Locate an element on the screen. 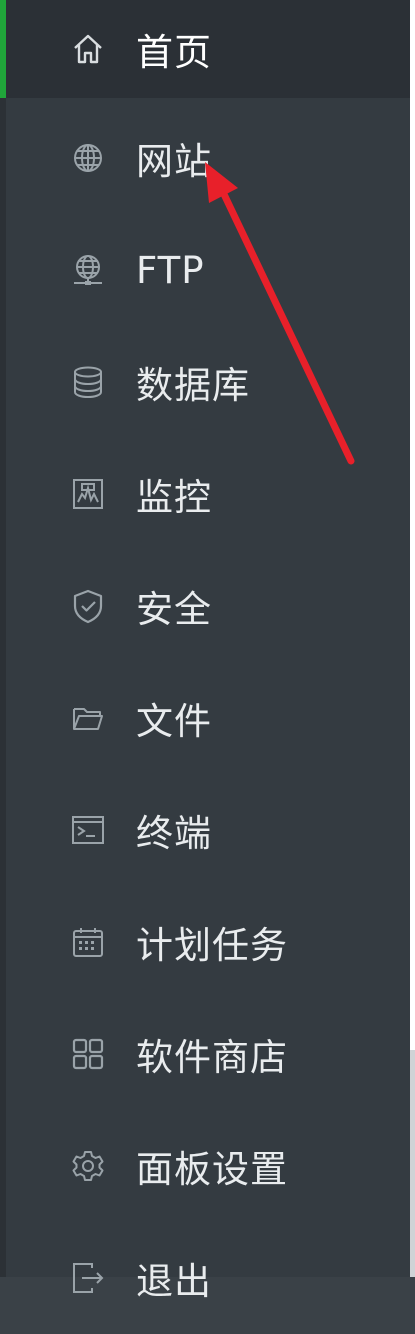 The image size is (415, 1334). sidebar-item-label: 首页 is located at coordinates (174, 52).